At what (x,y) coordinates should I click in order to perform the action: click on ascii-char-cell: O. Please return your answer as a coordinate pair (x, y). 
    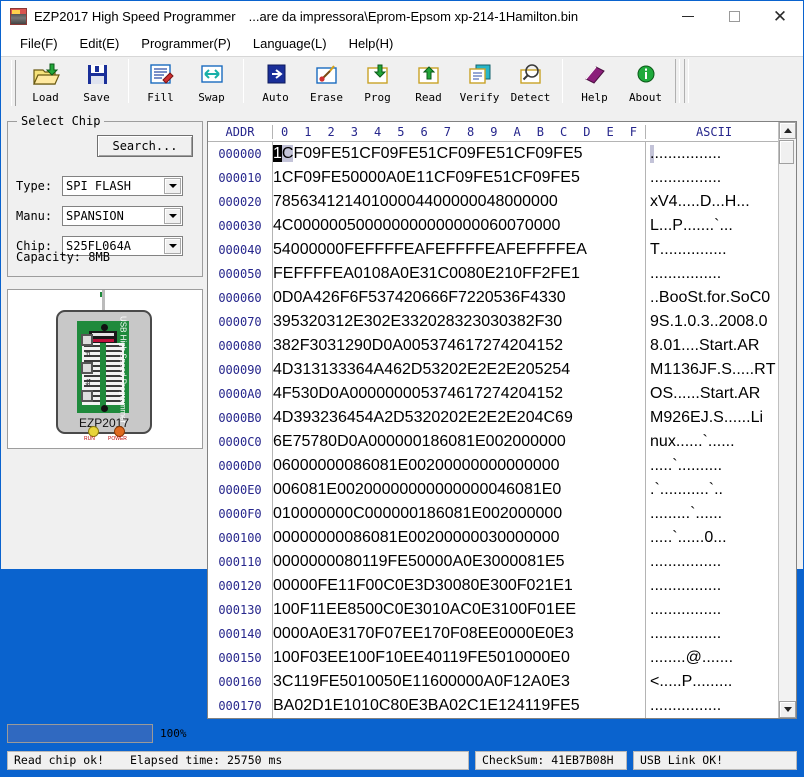
    Looking at the image, I should click on (656, 394).